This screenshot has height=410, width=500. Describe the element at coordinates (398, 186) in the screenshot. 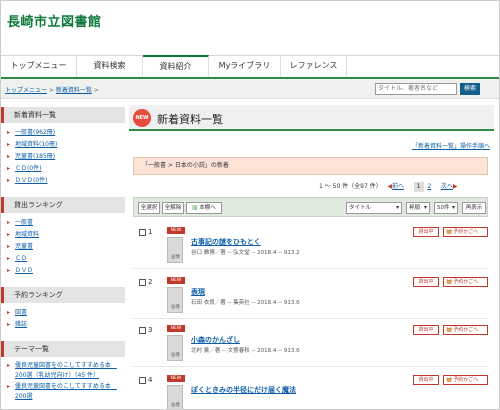

I see `prev-link: 前へ` at that location.